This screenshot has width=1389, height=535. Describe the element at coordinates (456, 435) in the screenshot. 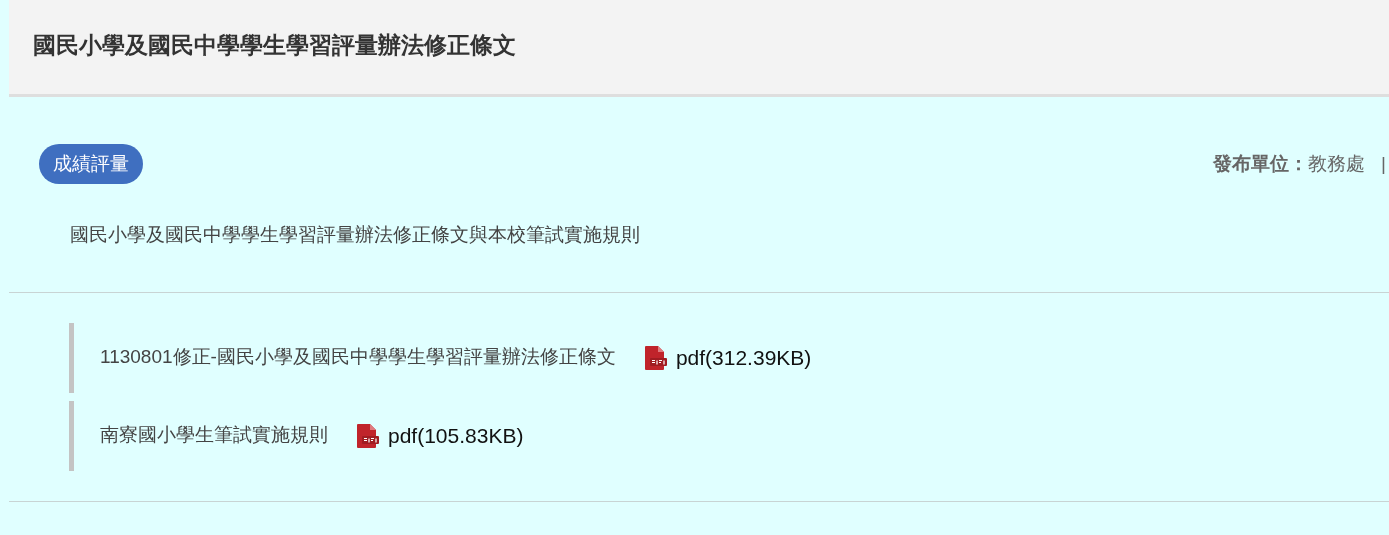

I see `pdf-download-link: pdf(105.83KB)` at that location.